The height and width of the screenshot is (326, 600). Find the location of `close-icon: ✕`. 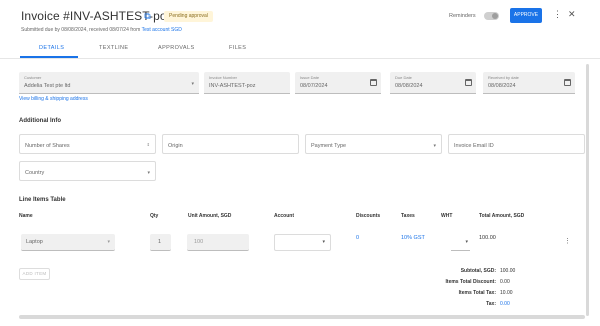

close-icon: ✕ is located at coordinates (572, 14).